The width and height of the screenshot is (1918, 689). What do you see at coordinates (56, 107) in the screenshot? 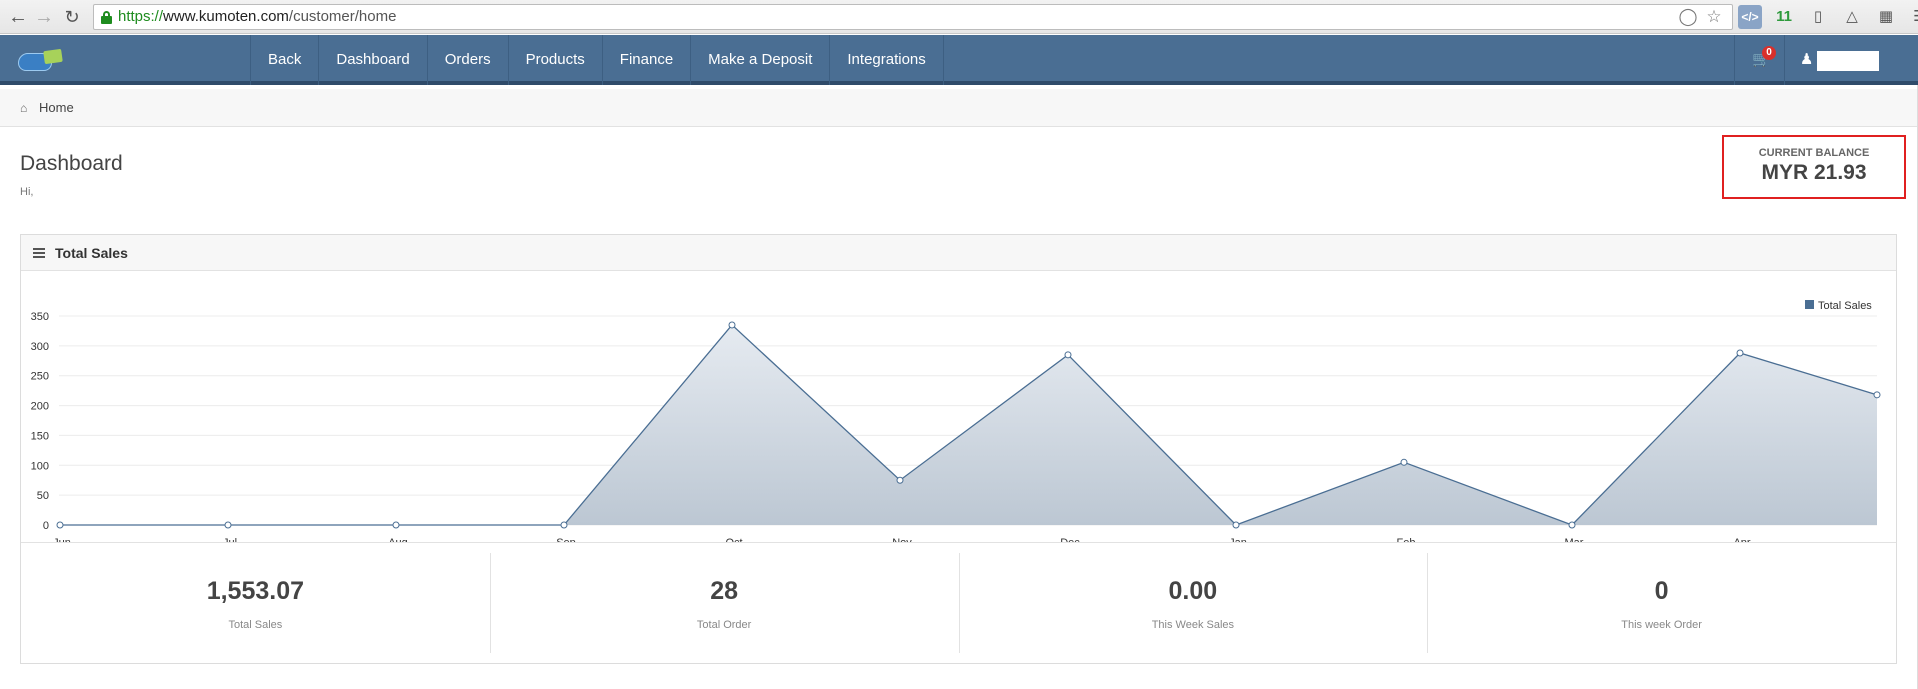
I see `breadcrumb-home: Home` at bounding box center [56, 107].